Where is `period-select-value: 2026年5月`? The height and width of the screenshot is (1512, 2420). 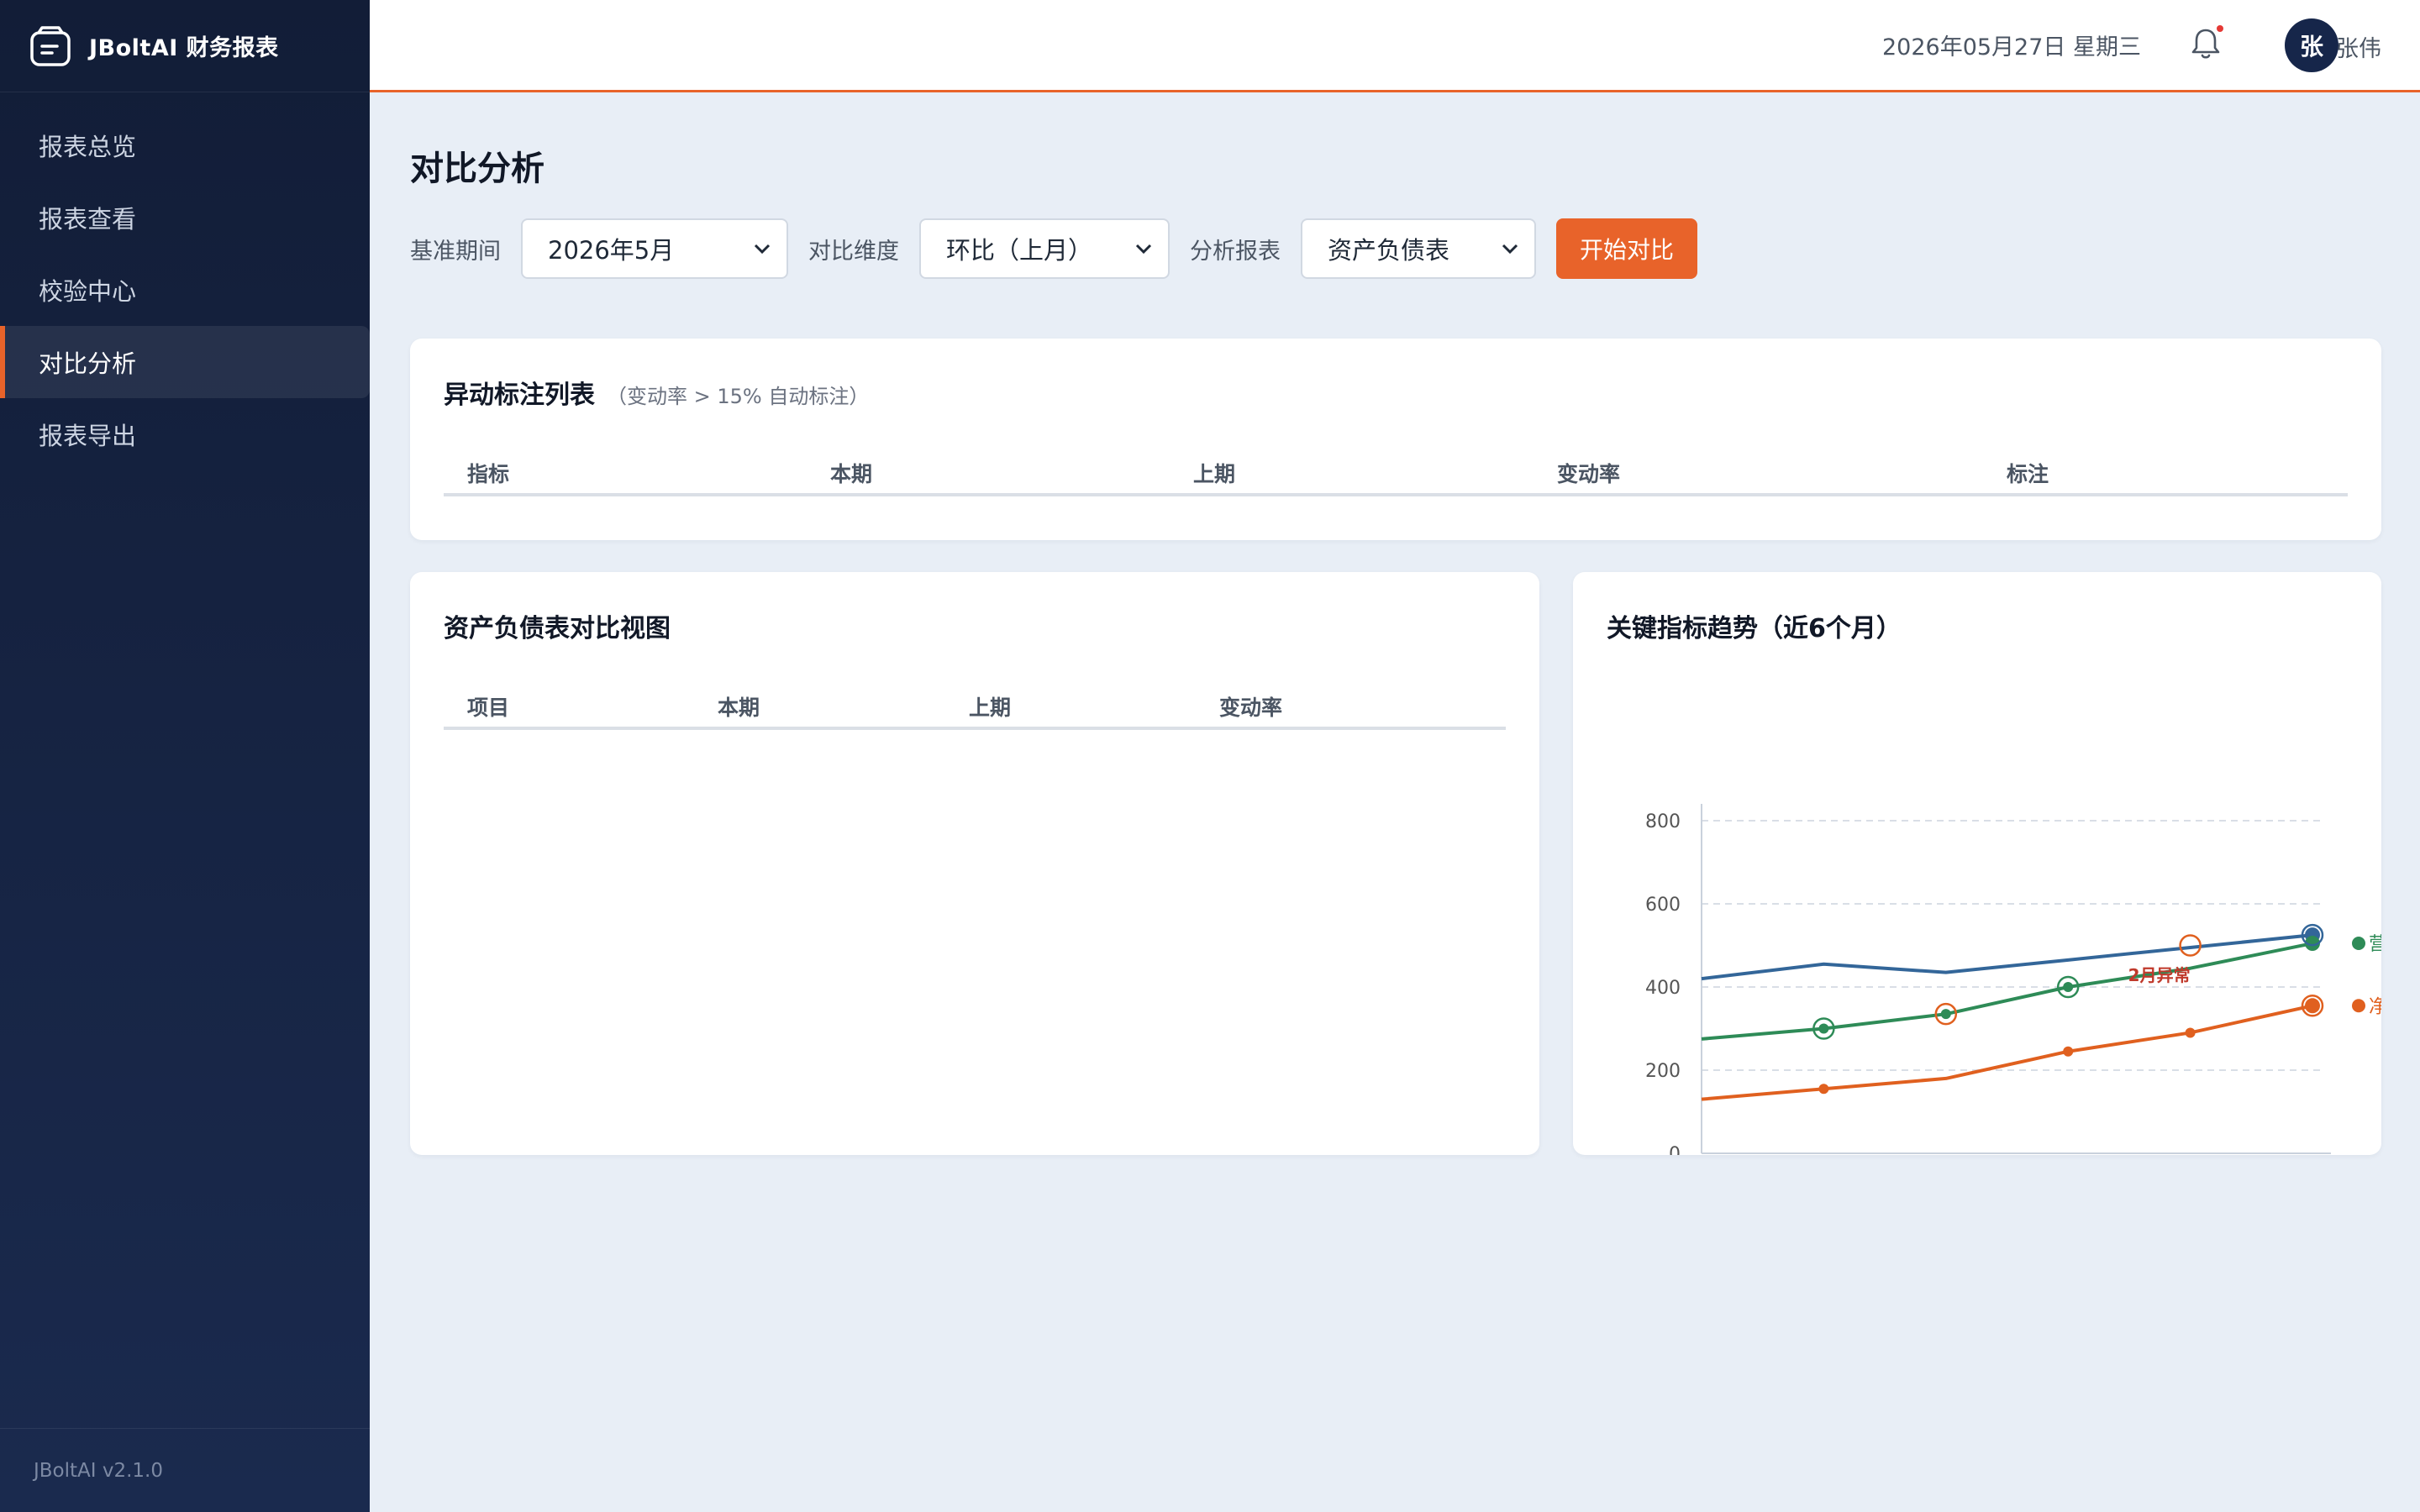
period-select-value: 2026年5月 is located at coordinates (612, 250).